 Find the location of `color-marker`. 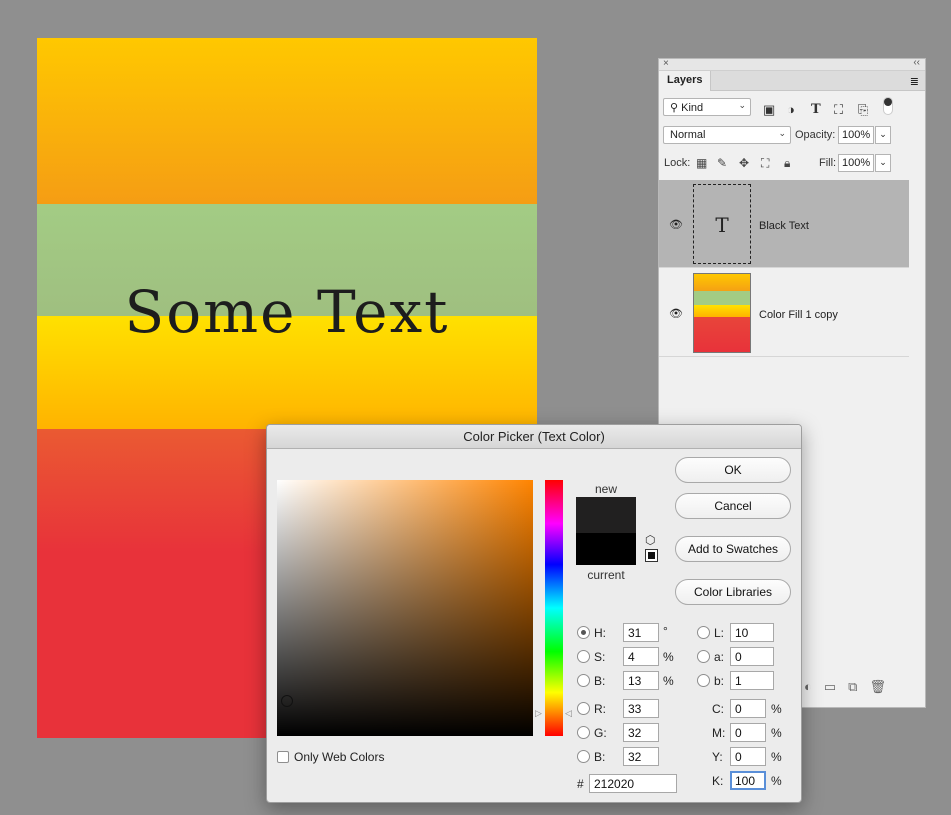

color-marker is located at coordinates (287, 701).